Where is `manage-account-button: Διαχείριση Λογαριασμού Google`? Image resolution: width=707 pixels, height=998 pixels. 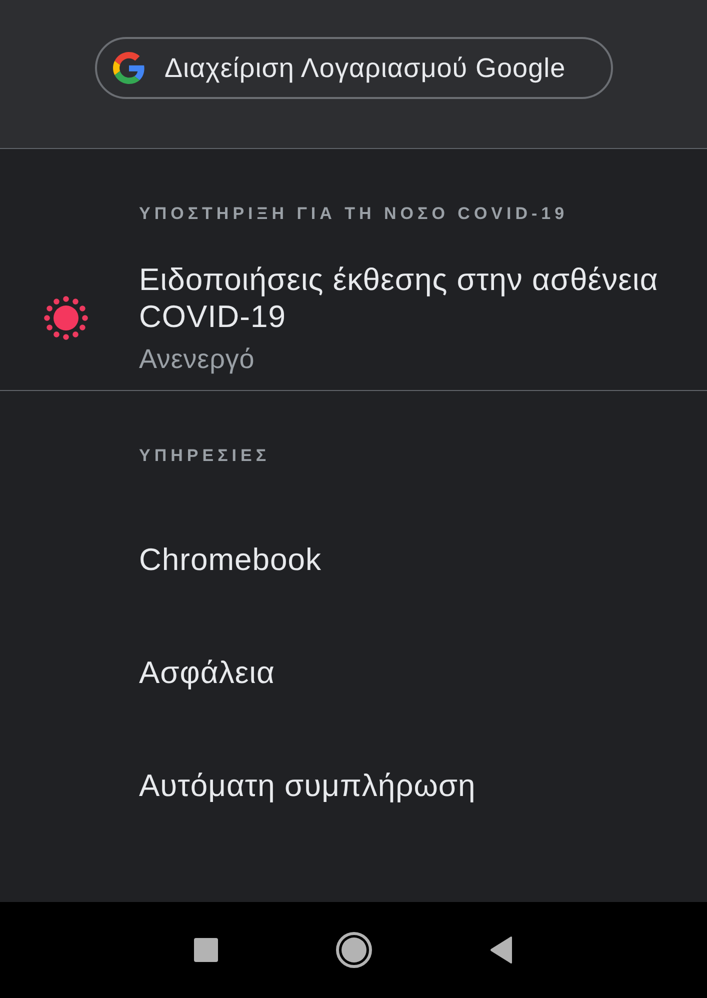 manage-account-button: Διαχείριση Λογαριασμού Google is located at coordinates (353, 68).